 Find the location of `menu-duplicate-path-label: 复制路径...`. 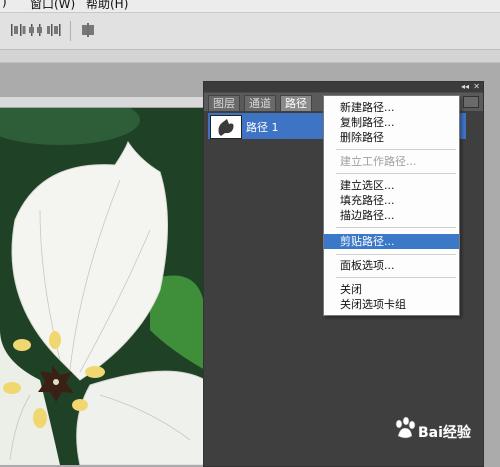

menu-duplicate-path-label: 复制路径... is located at coordinates (367, 122).